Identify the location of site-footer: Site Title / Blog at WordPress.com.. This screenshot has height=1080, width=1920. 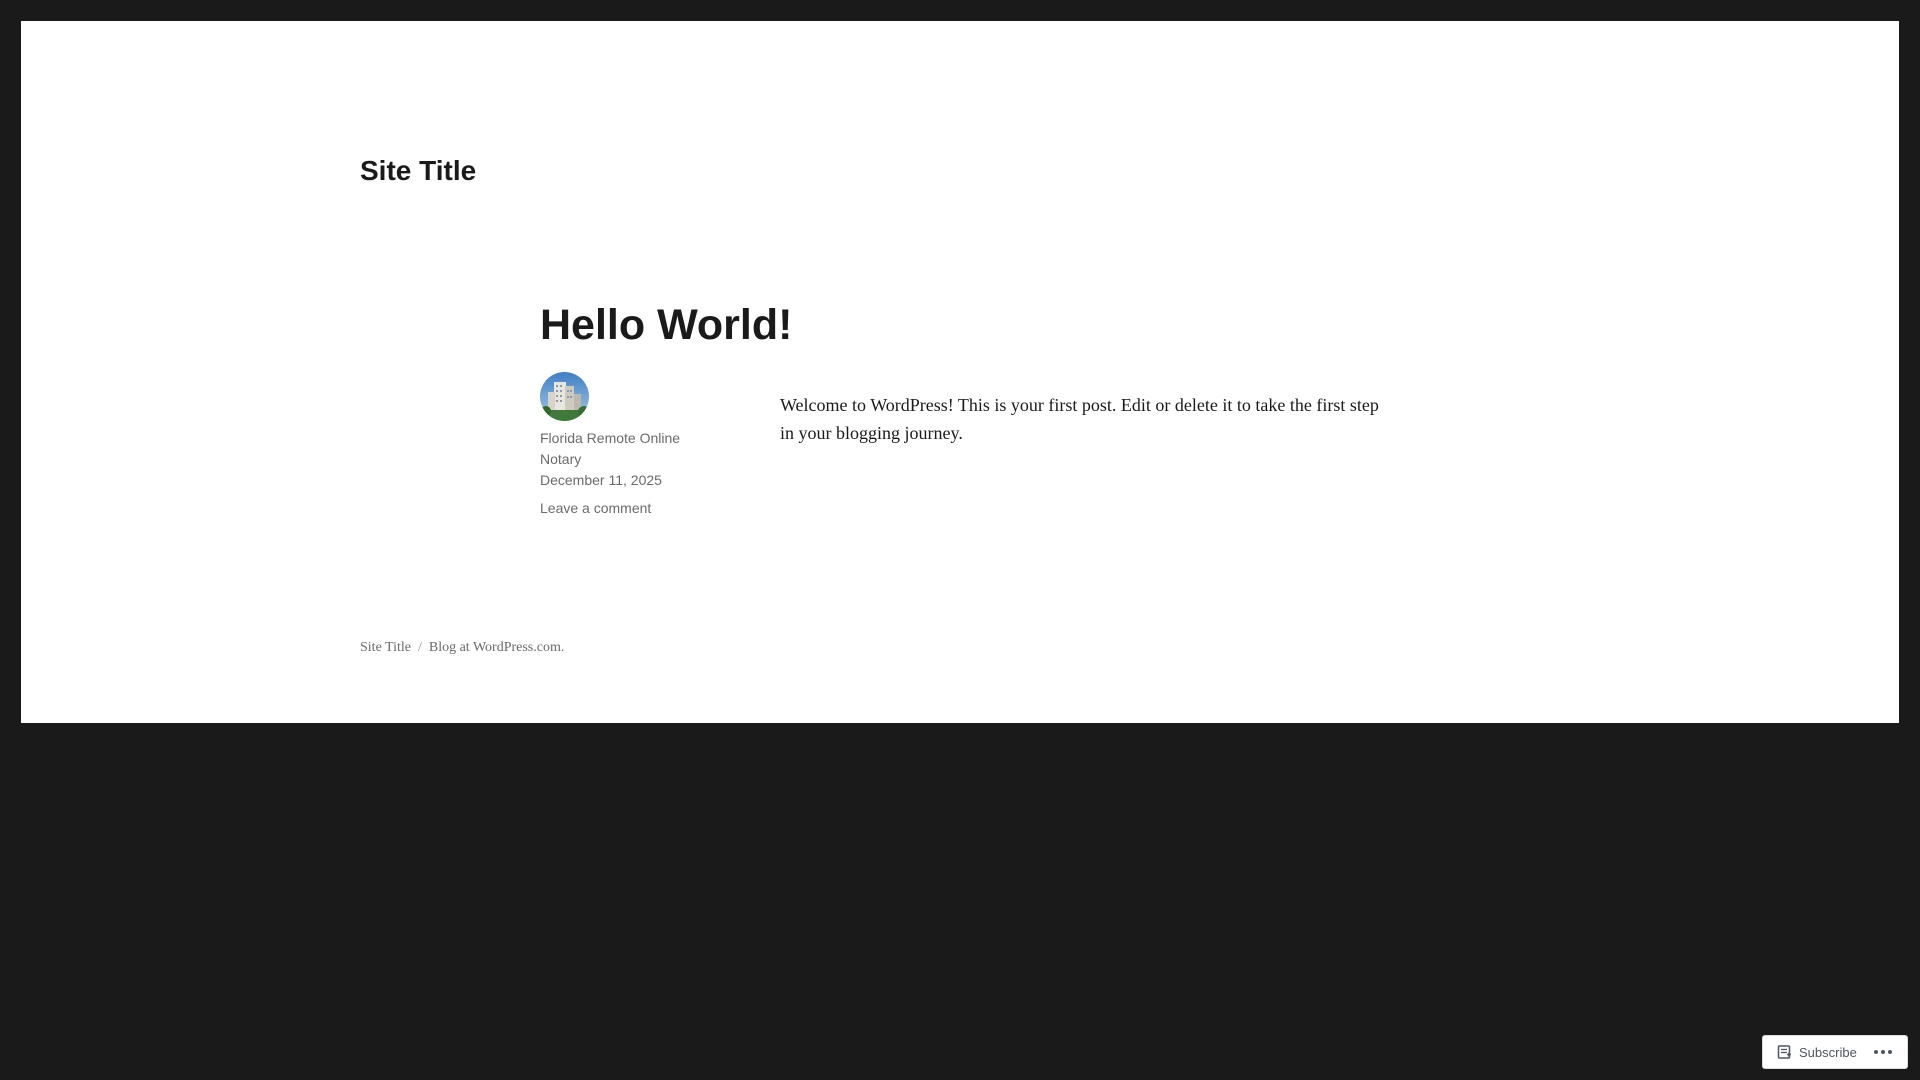
(462, 648).